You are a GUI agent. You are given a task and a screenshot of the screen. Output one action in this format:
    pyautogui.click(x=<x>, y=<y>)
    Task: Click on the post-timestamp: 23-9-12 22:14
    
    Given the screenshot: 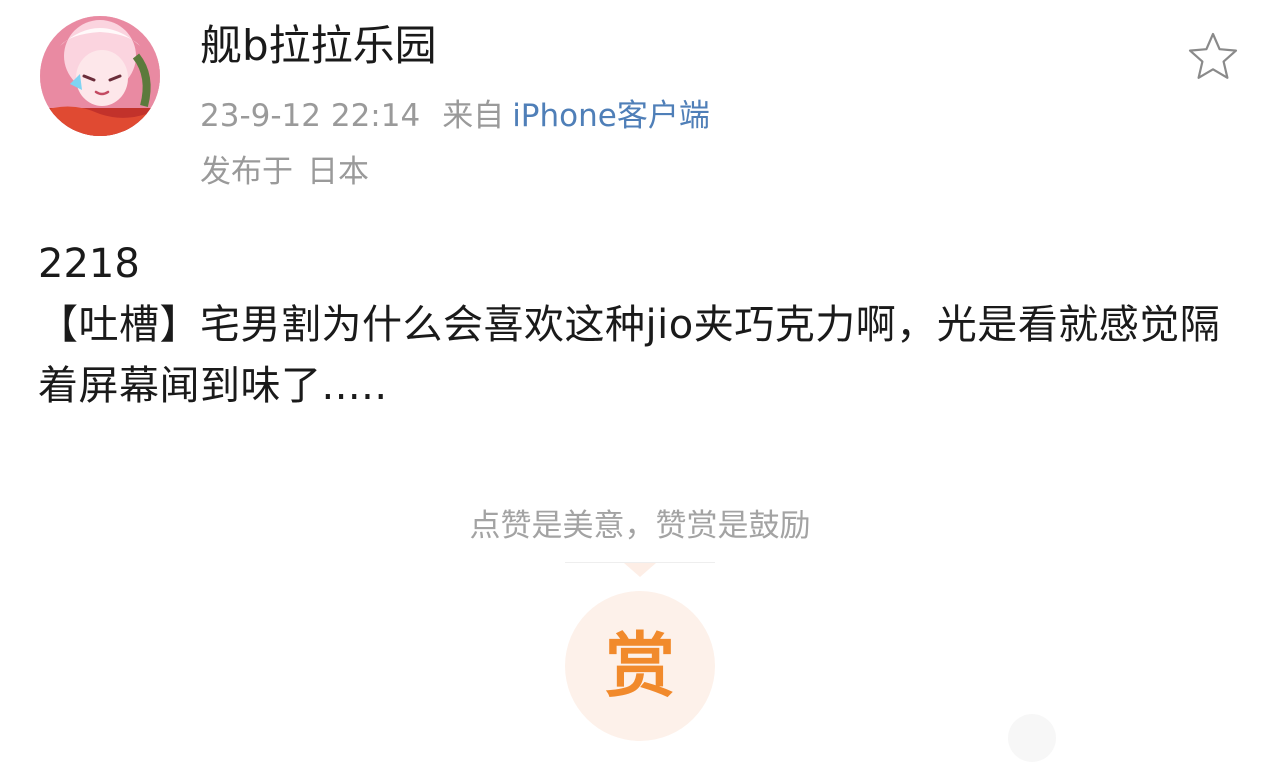 What is the action you would take?
    pyautogui.click(x=310, y=116)
    